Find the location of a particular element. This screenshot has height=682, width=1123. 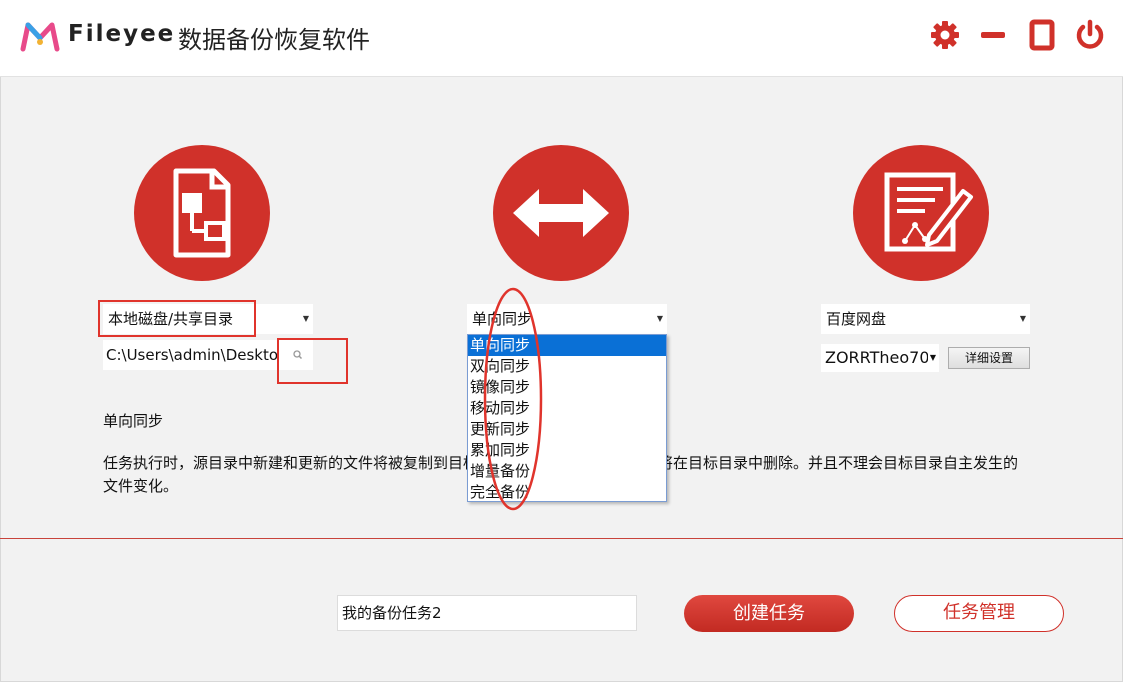

target-account-select: ZORRTheo70 ▼ is located at coordinates (880, 358).